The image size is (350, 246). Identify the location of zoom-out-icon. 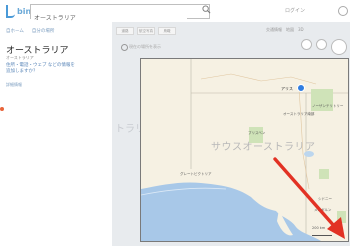
(306, 44).